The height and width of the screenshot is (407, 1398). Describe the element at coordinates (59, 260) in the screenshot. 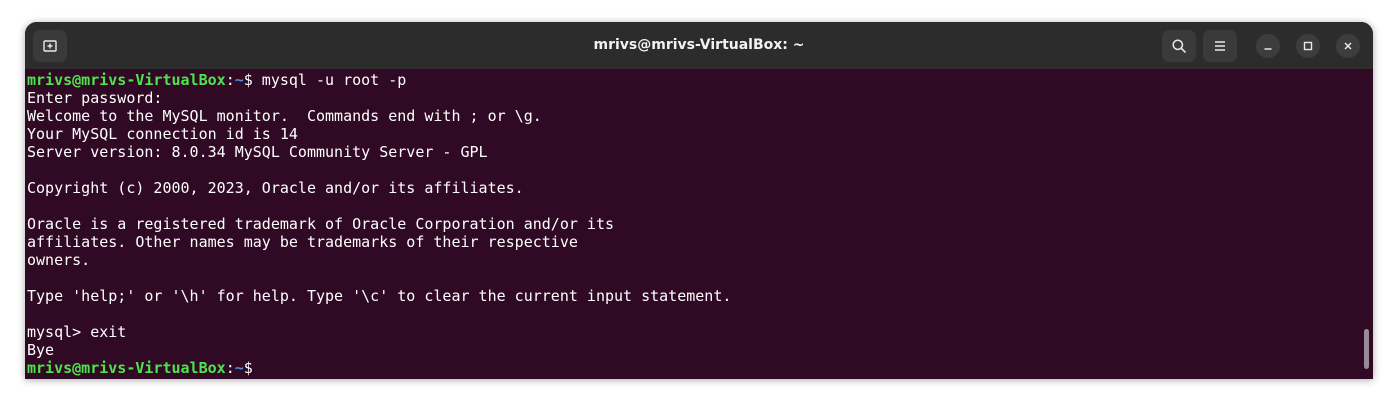

I see `output-line: owners.` at that location.